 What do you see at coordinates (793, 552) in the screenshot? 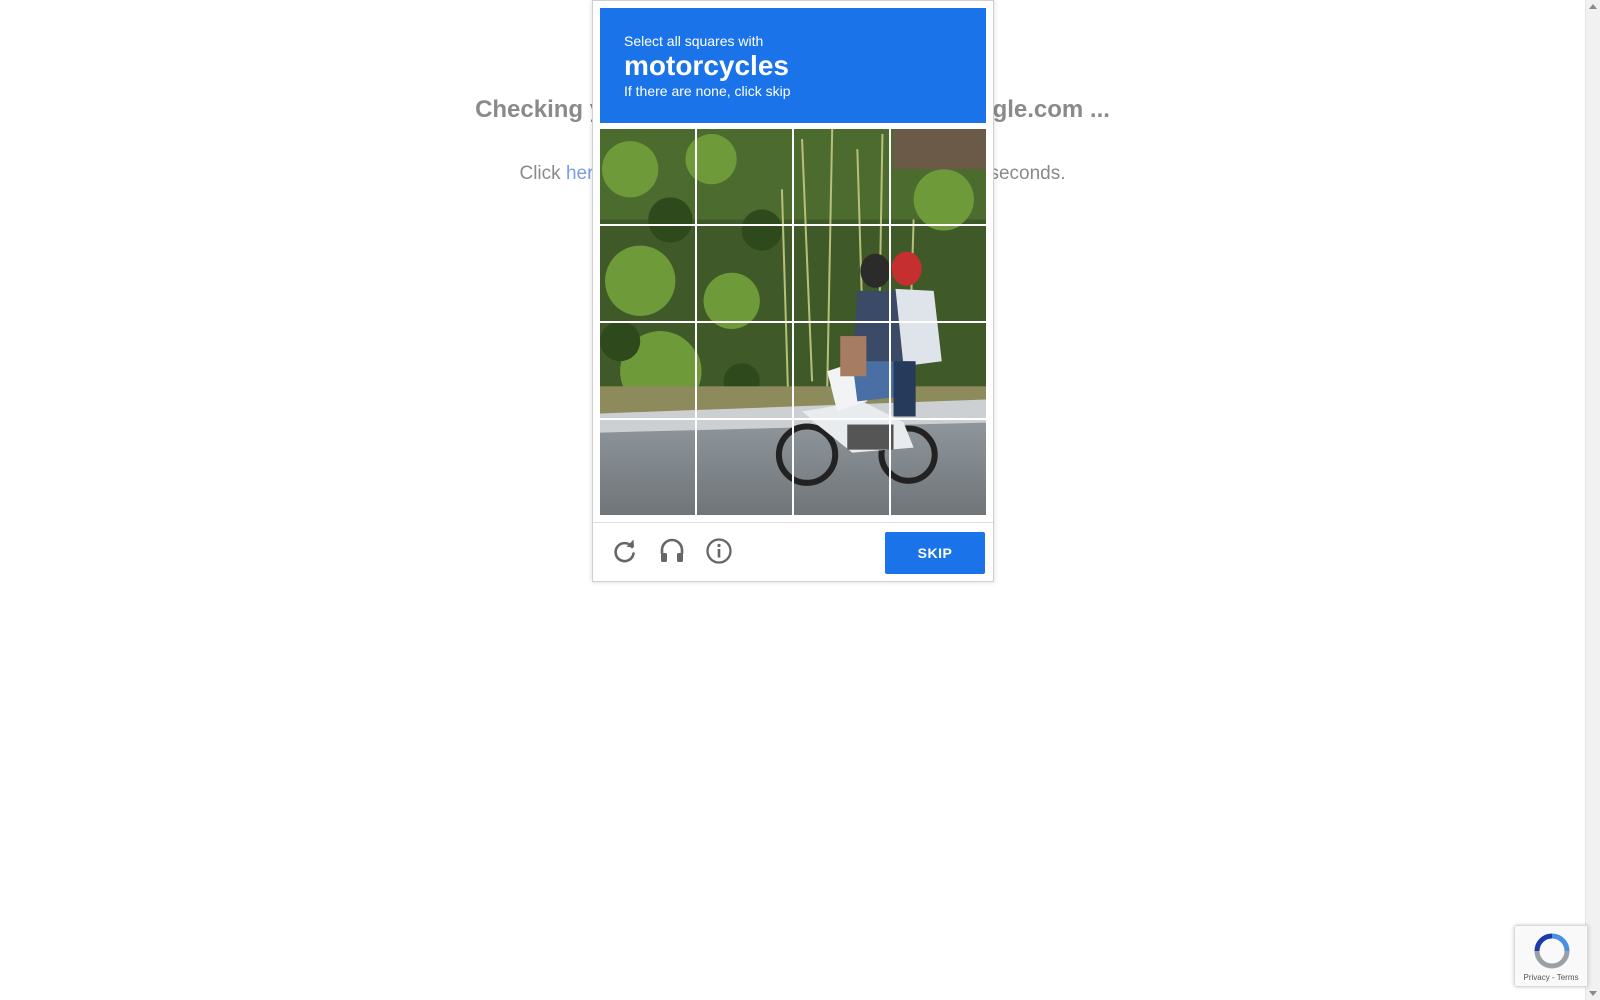
I see `challenge-footer: SKIP` at bounding box center [793, 552].